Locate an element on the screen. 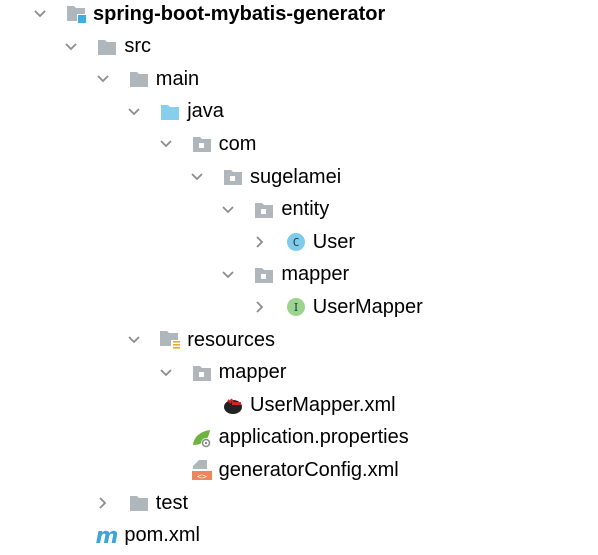  tree-item: test is located at coordinates (299, 503).